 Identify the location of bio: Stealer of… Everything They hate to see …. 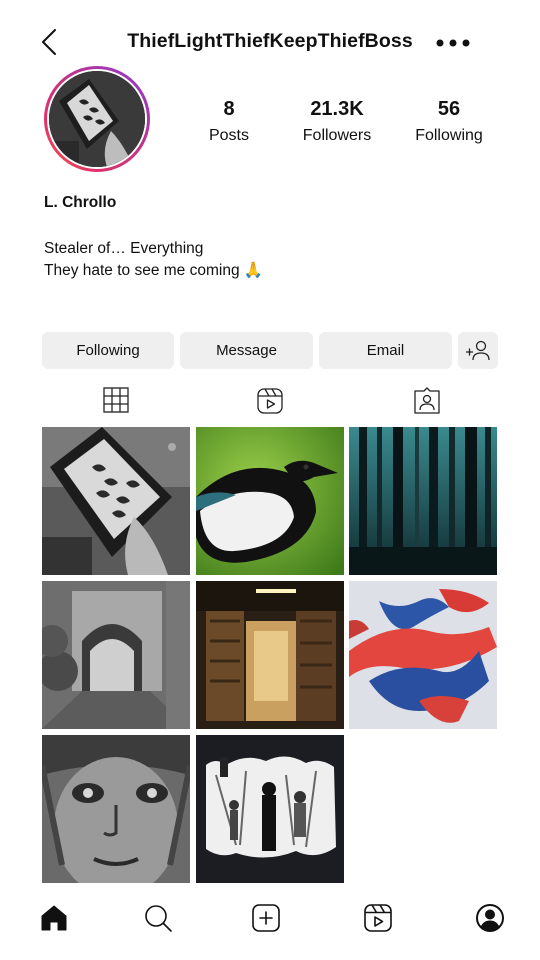
(153, 260).